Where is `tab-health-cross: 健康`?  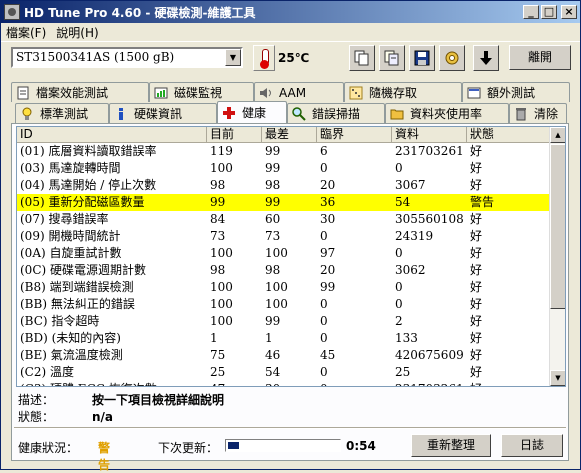 tab-health-cross: 健康 is located at coordinates (252, 112).